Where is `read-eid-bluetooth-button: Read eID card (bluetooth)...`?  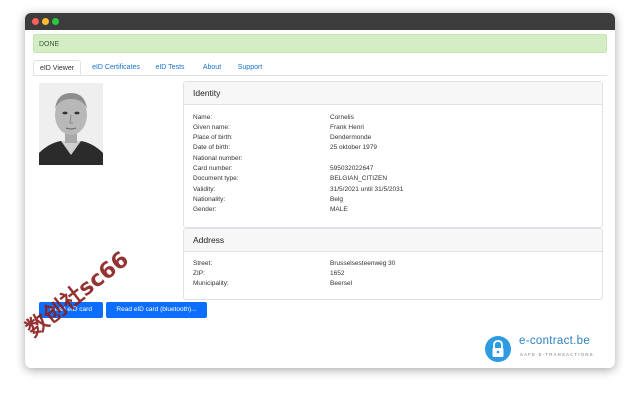 read-eid-bluetooth-button: Read eID card (bluetooth)... is located at coordinates (156, 310).